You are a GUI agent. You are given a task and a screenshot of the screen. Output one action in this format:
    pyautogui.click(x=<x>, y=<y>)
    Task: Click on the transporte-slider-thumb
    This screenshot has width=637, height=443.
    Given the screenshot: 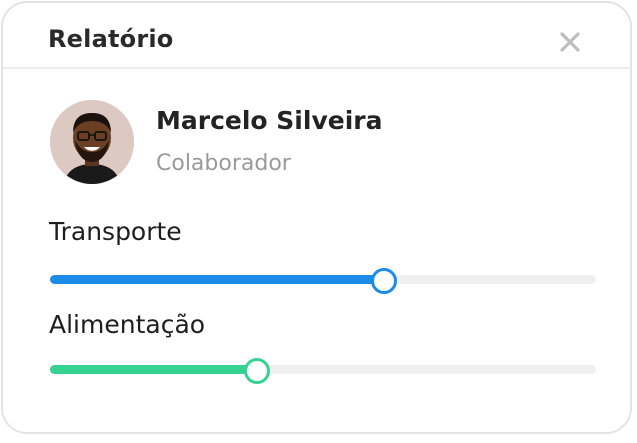 What is the action you would take?
    pyautogui.click(x=384, y=280)
    